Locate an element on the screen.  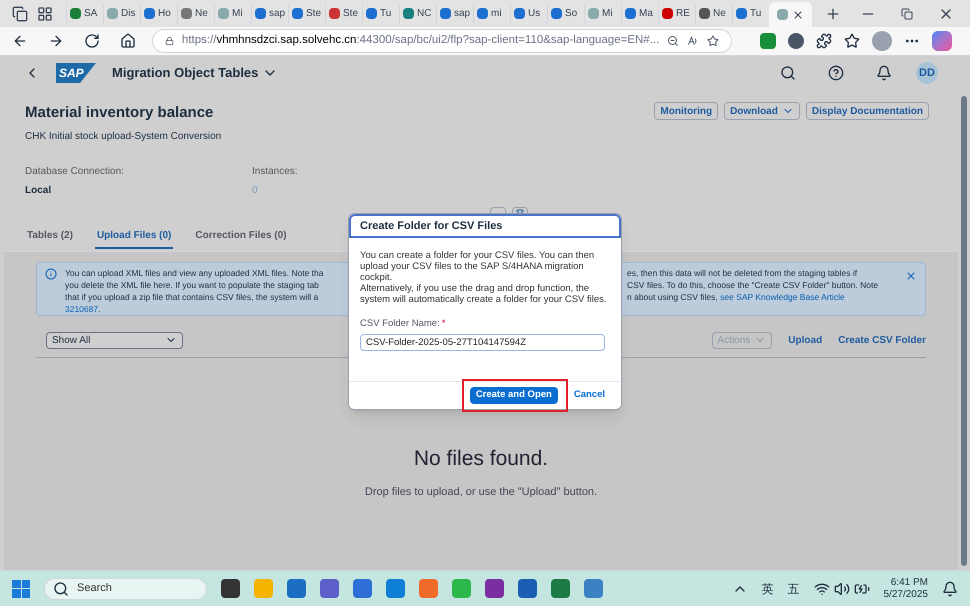
header-button: Monitoring is located at coordinates (686, 111).